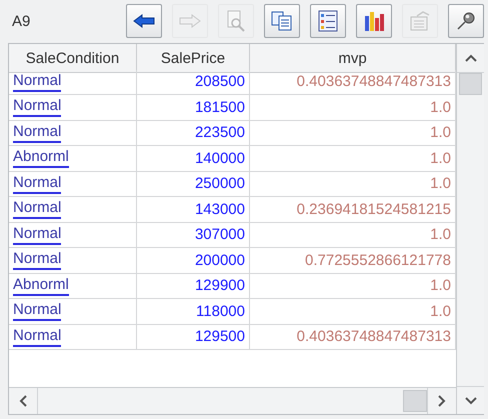 This screenshot has width=488, height=419. I want to click on vertical-scrollbar, so click(470, 229).